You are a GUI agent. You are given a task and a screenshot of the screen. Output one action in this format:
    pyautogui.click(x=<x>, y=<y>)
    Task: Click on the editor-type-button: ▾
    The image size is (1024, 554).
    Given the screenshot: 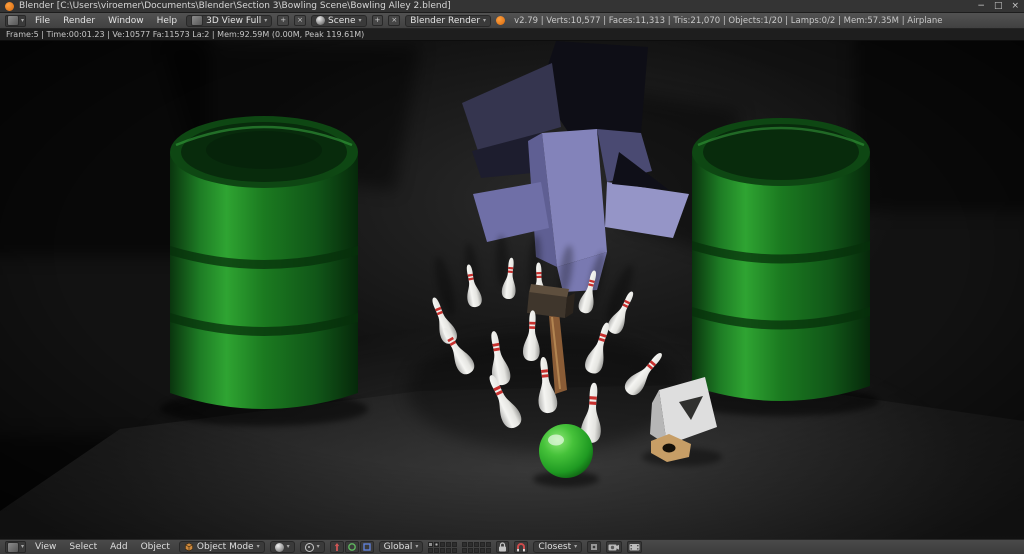 What is the action you would take?
    pyautogui.click(x=16, y=20)
    